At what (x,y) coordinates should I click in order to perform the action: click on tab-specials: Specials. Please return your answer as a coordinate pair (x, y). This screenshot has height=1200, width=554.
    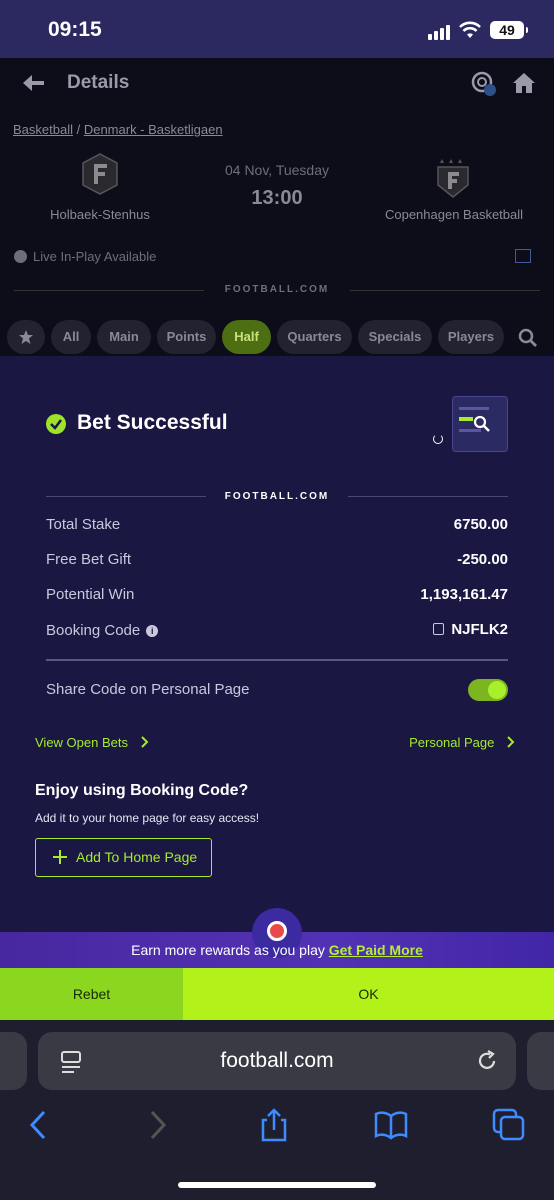
    Looking at the image, I should click on (395, 337).